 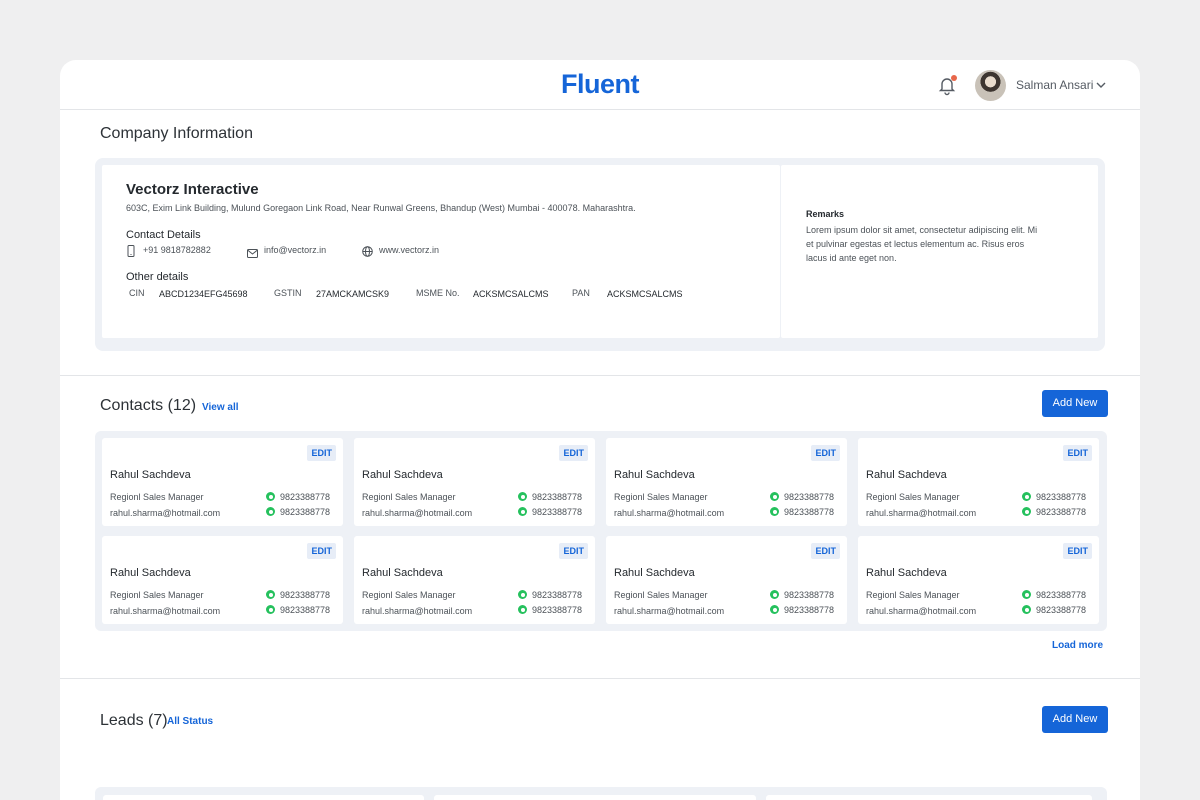 What do you see at coordinates (190, 721) in the screenshot?
I see `all-status-filter: All Status` at bounding box center [190, 721].